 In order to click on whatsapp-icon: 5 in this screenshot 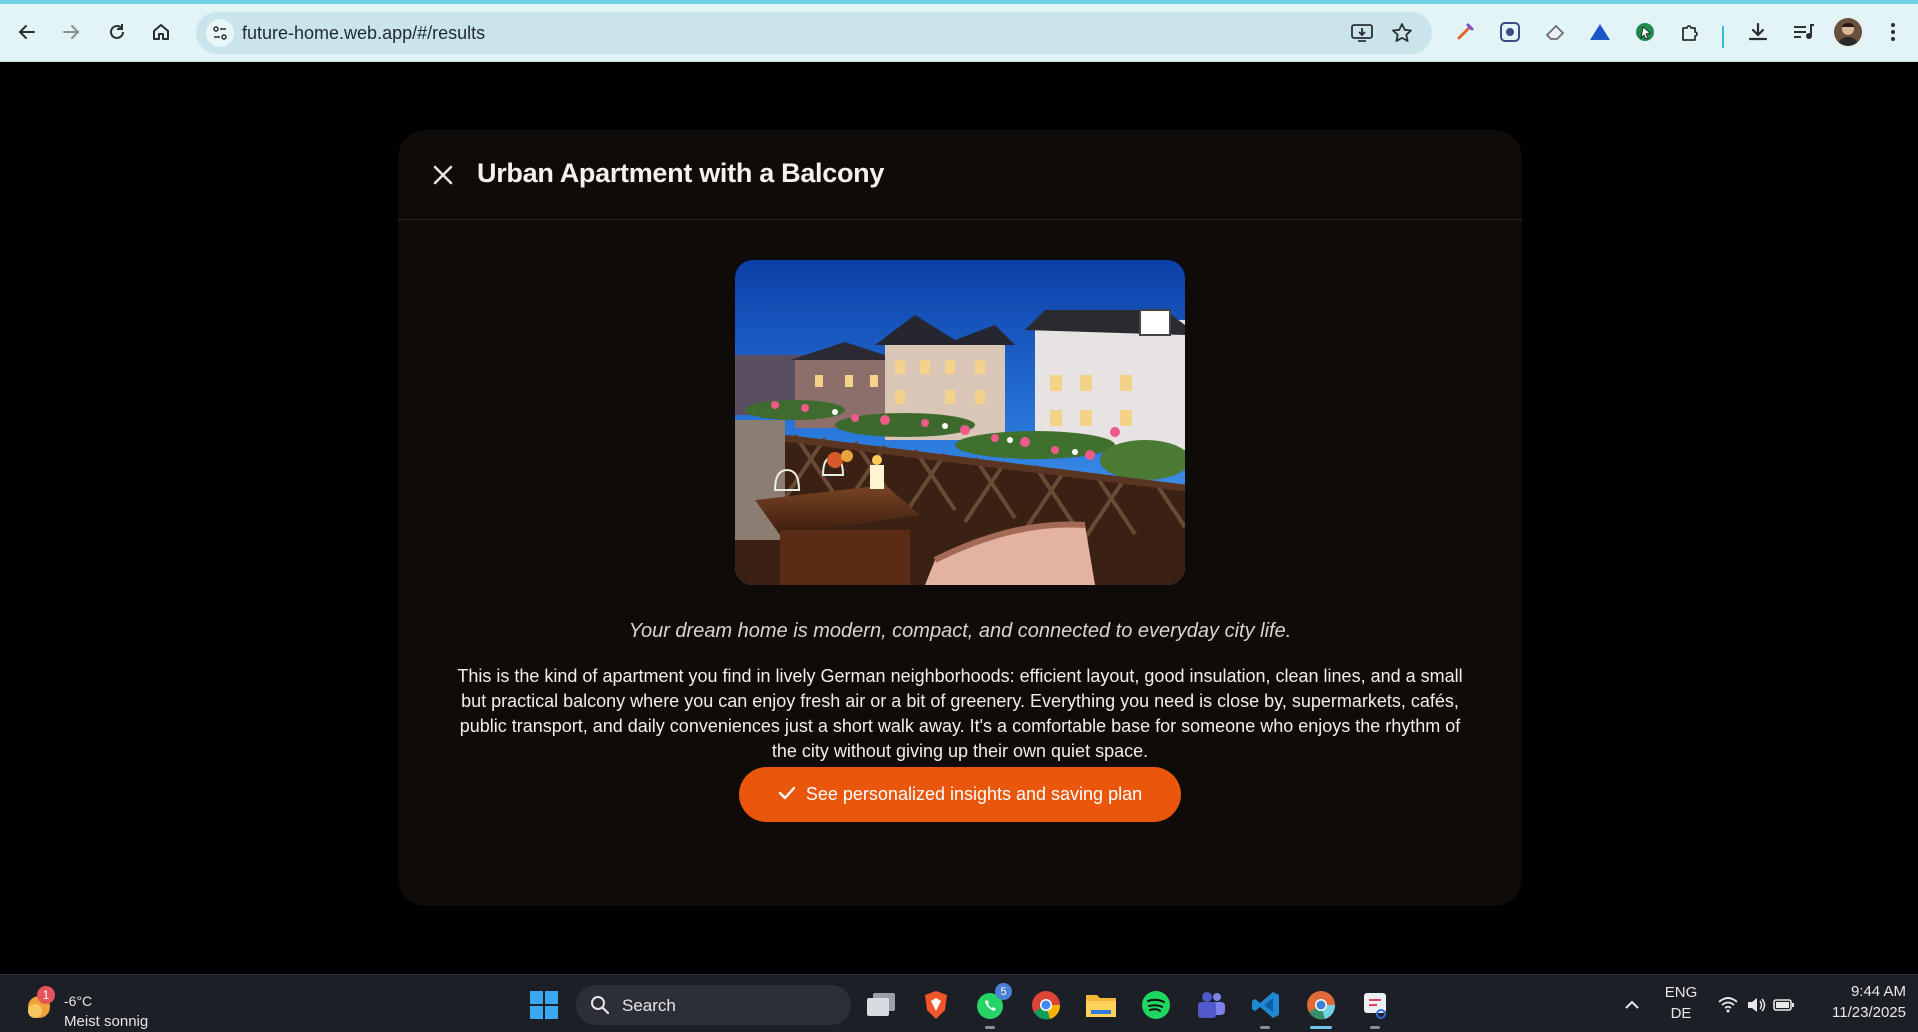, I will do `click(992, 1003)`.